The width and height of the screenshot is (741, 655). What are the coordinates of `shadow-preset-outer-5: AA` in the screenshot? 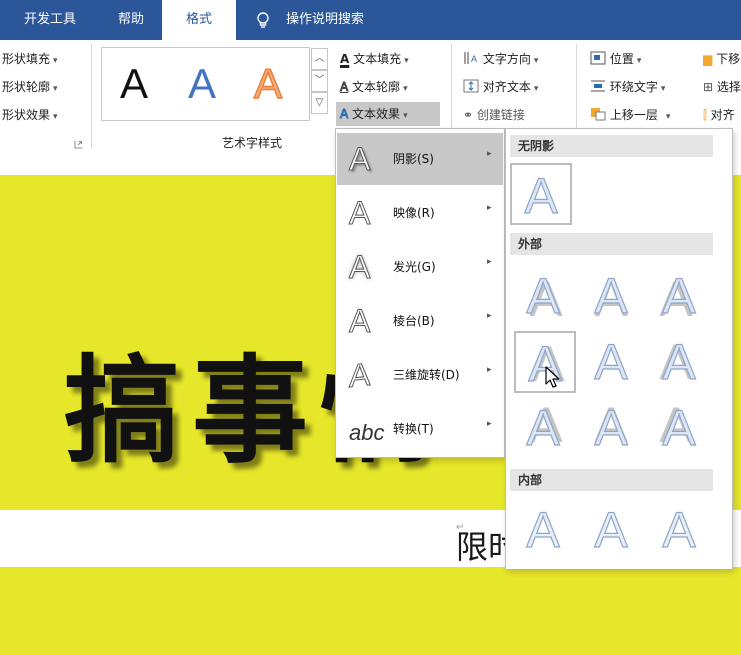 It's located at (612, 361).